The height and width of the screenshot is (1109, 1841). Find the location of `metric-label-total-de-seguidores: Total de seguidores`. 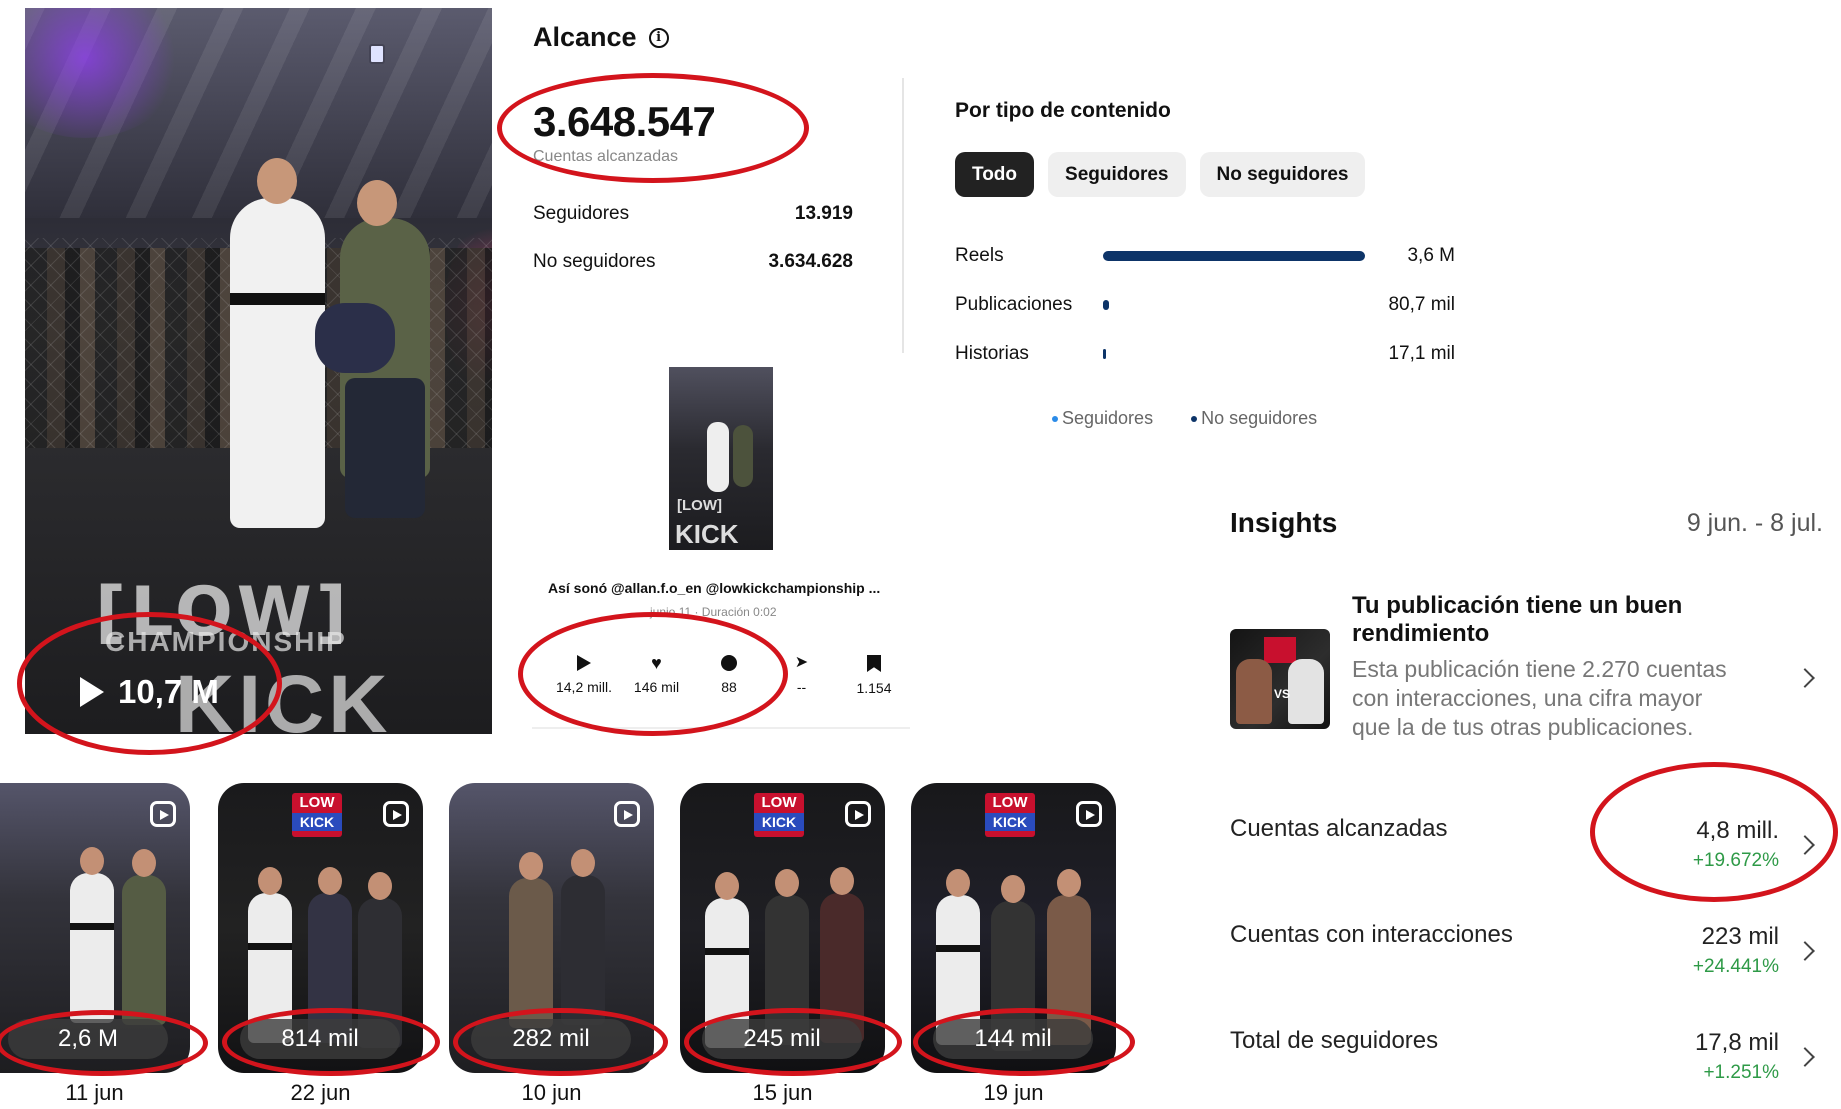

metric-label-total-de-seguidores: Total de seguidores is located at coordinates (1334, 1041).